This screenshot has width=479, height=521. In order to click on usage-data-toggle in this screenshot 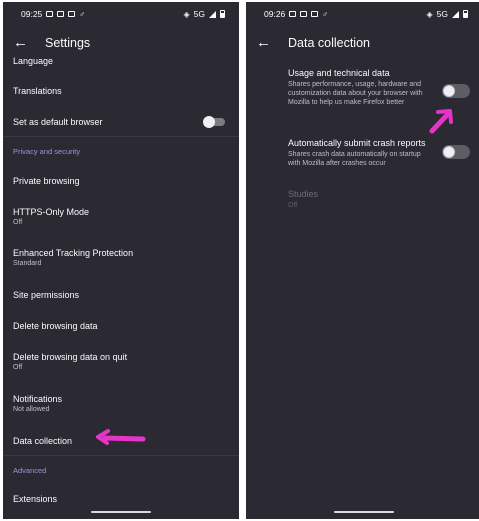, I will do `click(456, 91)`.